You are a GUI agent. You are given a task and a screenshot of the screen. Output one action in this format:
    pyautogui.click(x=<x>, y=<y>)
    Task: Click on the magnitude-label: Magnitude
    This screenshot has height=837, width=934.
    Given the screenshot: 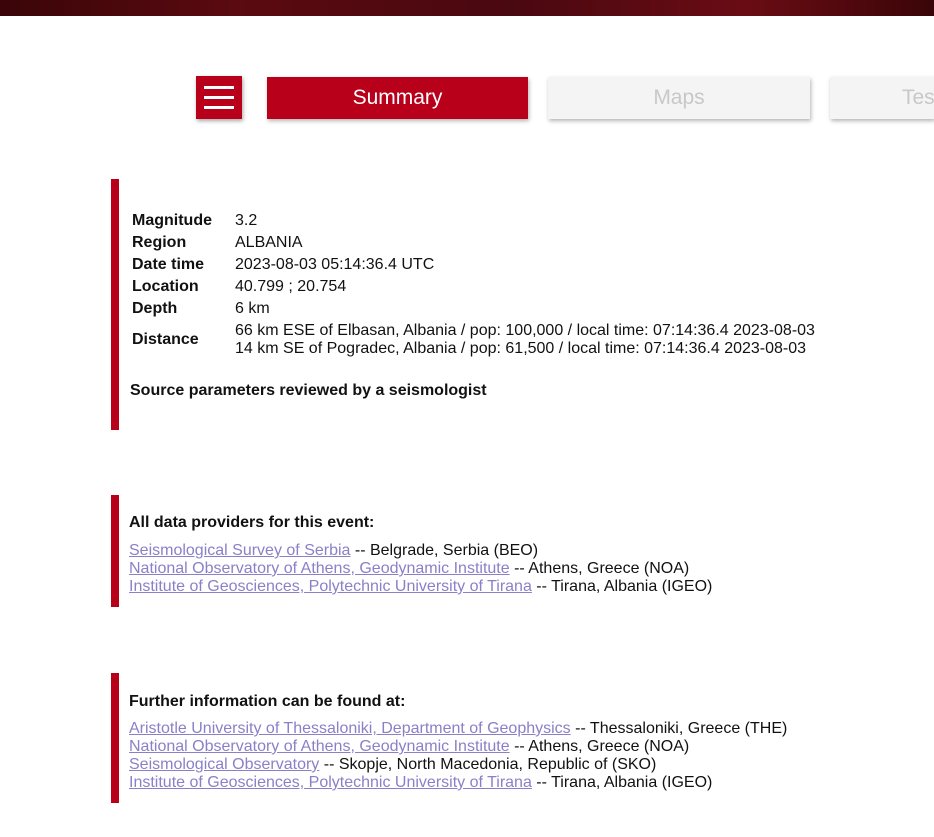 What is the action you would take?
    pyautogui.click(x=172, y=220)
    